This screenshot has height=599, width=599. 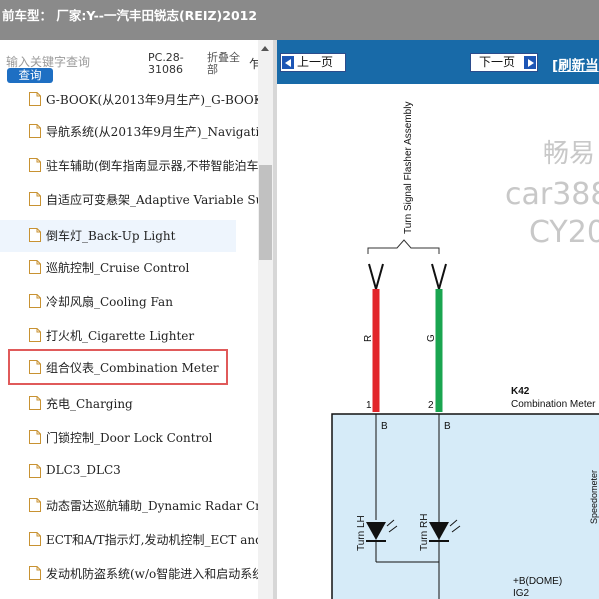 What do you see at coordinates (408, 168) in the screenshot?
I see `turn-signal-label: Turn Signal Flasher Assembly` at bounding box center [408, 168].